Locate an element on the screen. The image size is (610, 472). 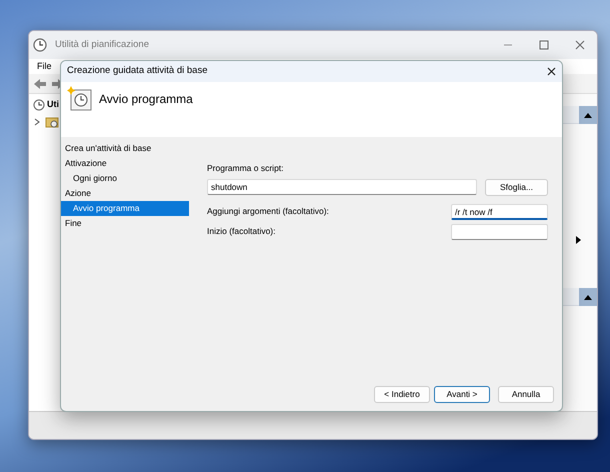
step-item: Avvio programma is located at coordinates (125, 208).